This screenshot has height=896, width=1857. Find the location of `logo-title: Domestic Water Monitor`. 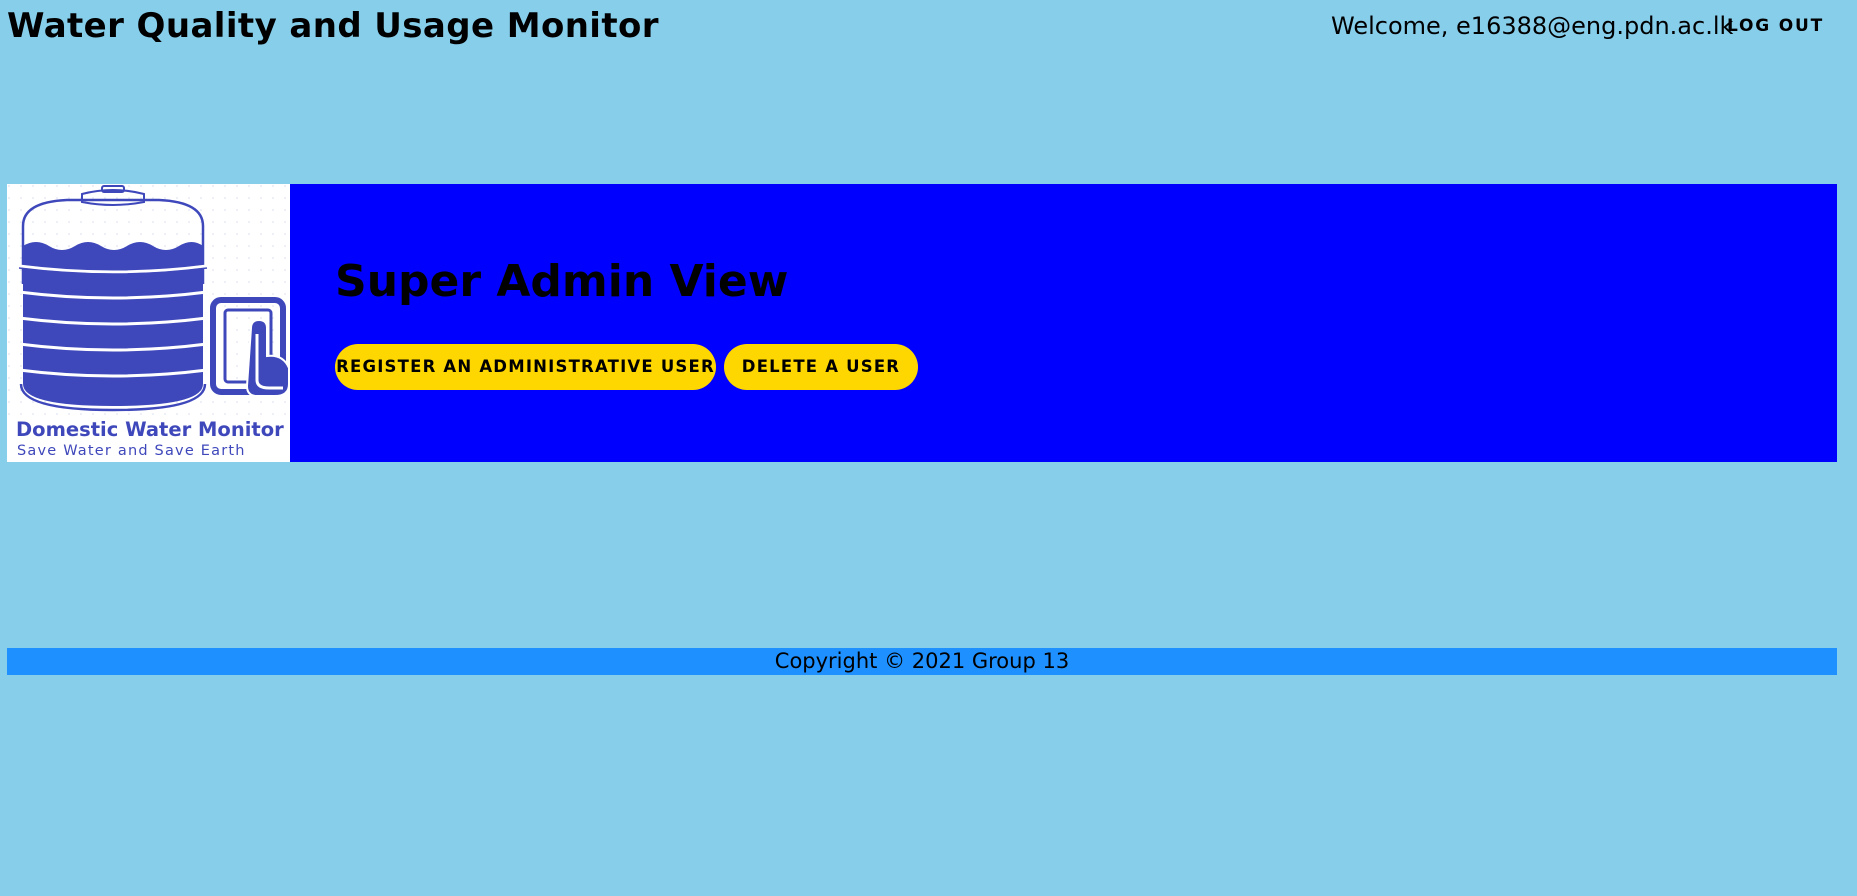

logo-title: Domestic Water Monitor is located at coordinates (150, 429).